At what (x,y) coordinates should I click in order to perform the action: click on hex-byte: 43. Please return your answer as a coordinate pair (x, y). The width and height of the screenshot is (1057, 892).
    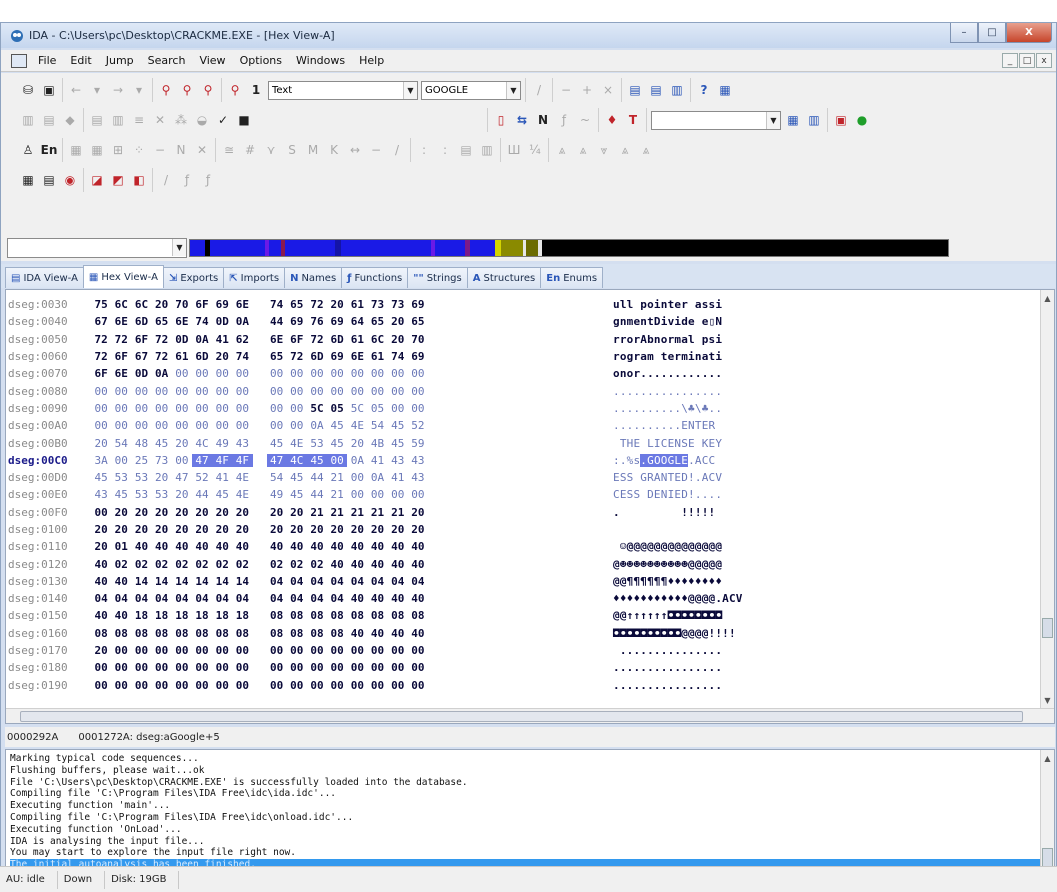
    Looking at the image, I should click on (101, 494).